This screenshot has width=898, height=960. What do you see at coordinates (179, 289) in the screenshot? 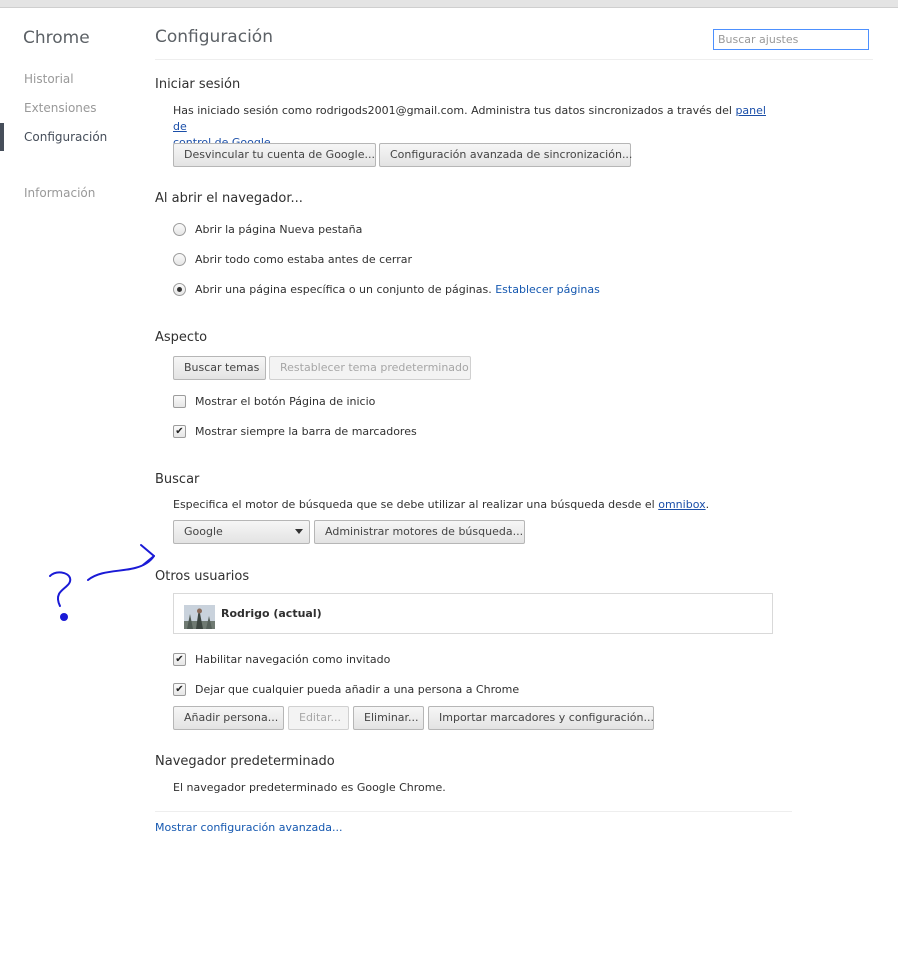
I see `radio-button-selected` at bounding box center [179, 289].